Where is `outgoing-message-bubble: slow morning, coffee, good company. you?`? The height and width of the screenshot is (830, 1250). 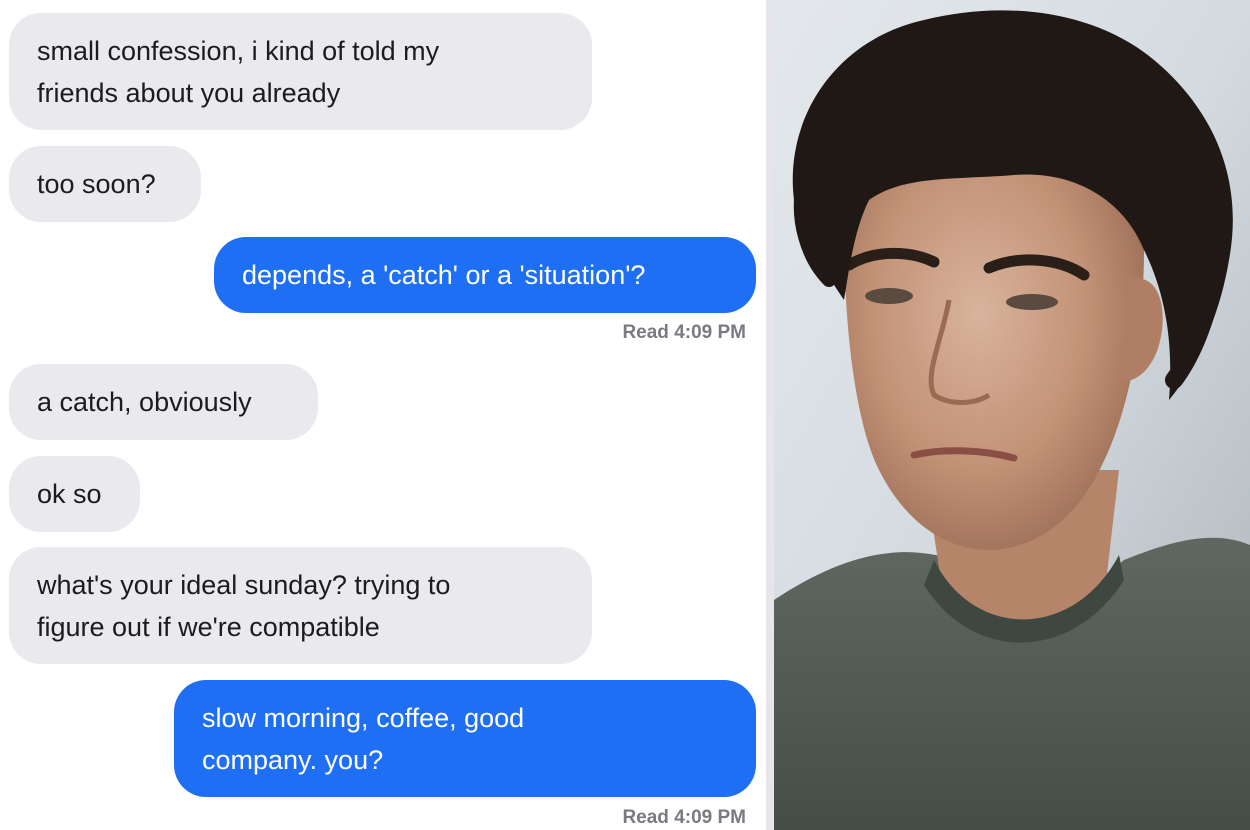
outgoing-message-bubble: slow morning, coffee, good company. you? is located at coordinates (465, 738).